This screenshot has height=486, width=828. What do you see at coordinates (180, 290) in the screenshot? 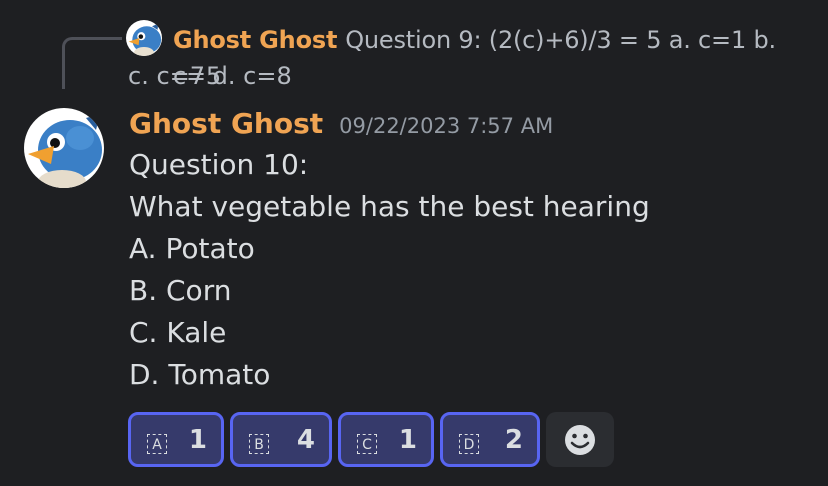
I see `message-line: B. Corn` at bounding box center [180, 290].